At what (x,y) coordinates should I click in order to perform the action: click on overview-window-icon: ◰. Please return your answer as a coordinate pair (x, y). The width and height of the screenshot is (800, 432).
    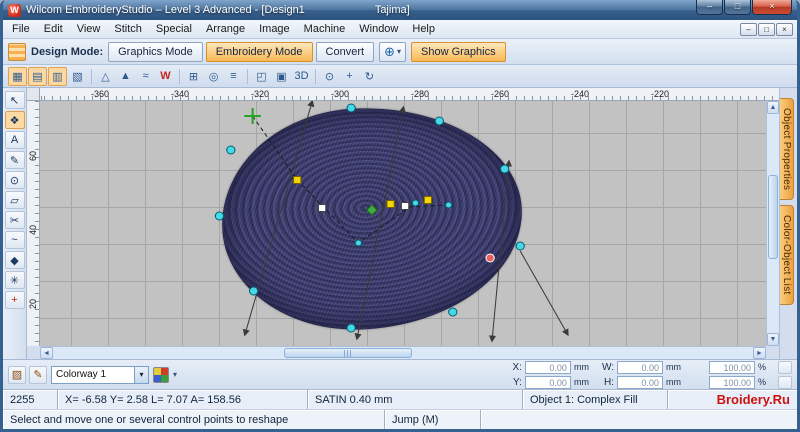
    Looking at the image, I should click on (261, 76).